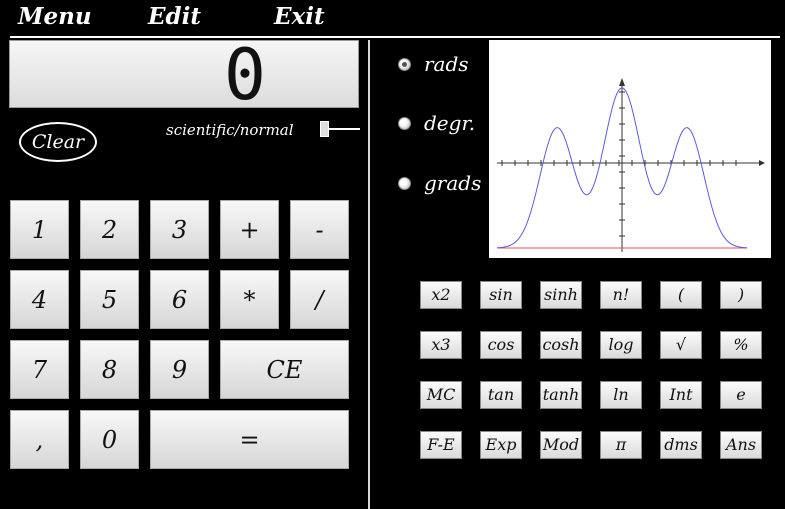 Image resolution: width=785 pixels, height=509 pixels. I want to click on radio-label-rads: rads, so click(446, 64).